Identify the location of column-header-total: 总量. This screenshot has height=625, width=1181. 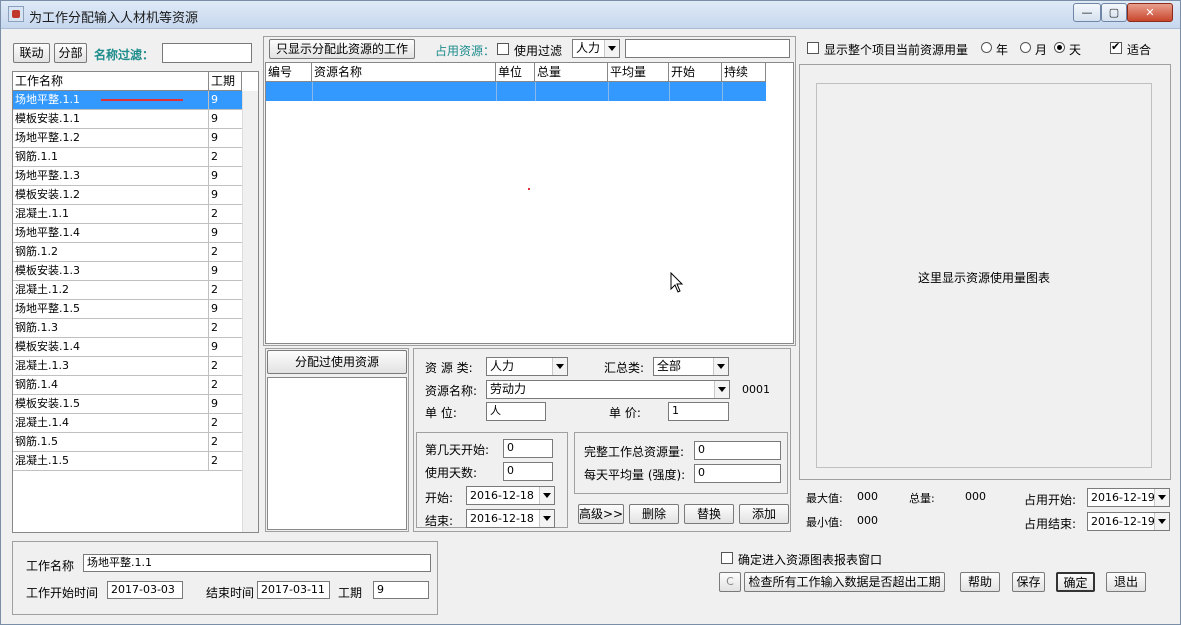
(571, 72).